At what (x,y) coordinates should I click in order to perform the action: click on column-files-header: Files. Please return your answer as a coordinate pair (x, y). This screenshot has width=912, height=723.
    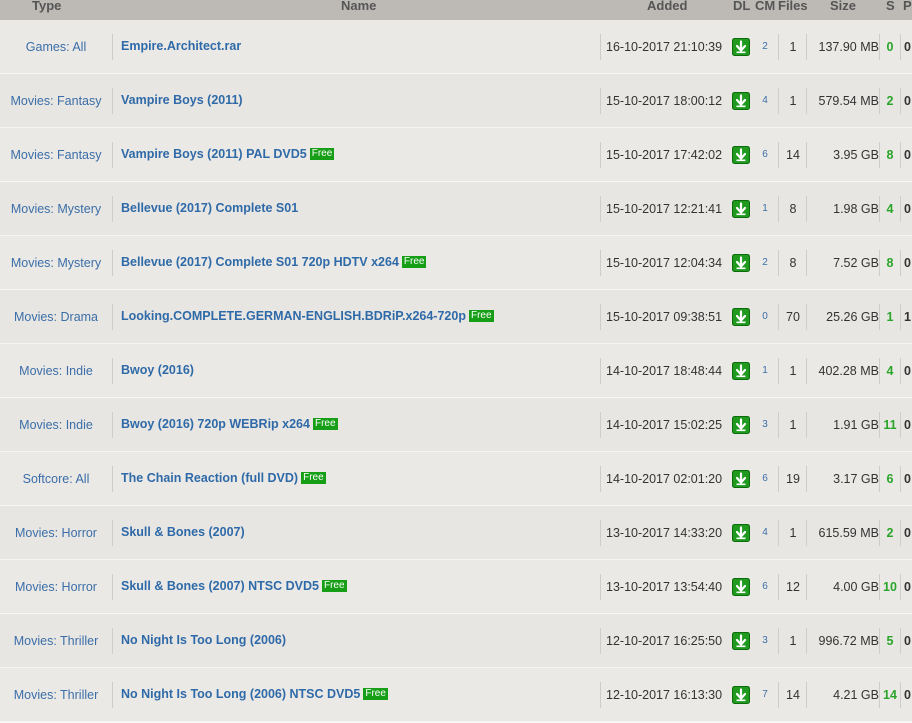
    Looking at the image, I should click on (793, 6).